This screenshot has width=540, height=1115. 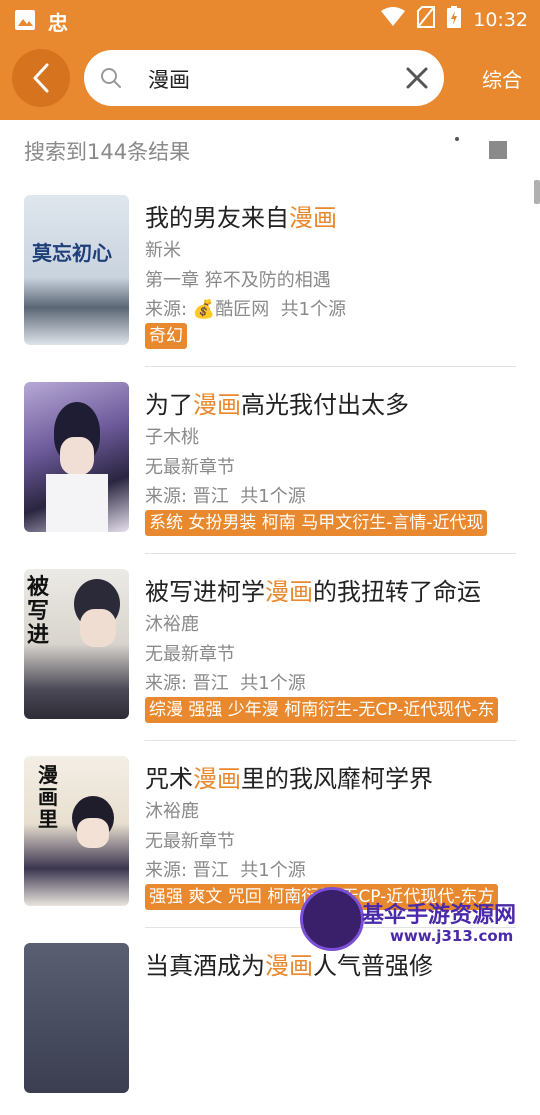 I want to click on book-title: 我的男友来自漫画, so click(x=241, y=218).